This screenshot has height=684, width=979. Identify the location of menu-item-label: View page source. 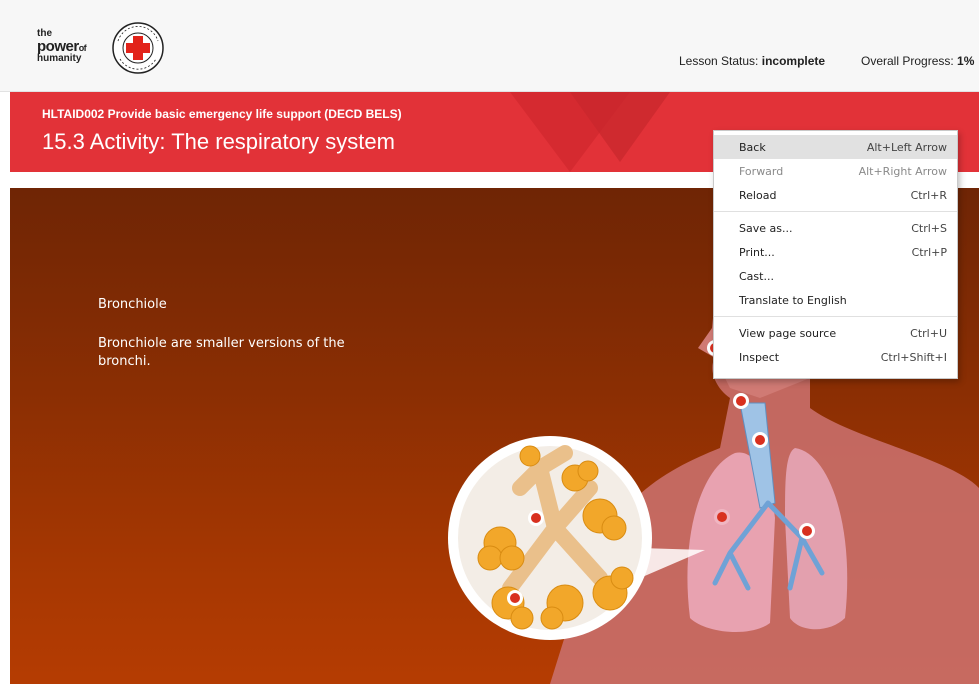
(788, 333).